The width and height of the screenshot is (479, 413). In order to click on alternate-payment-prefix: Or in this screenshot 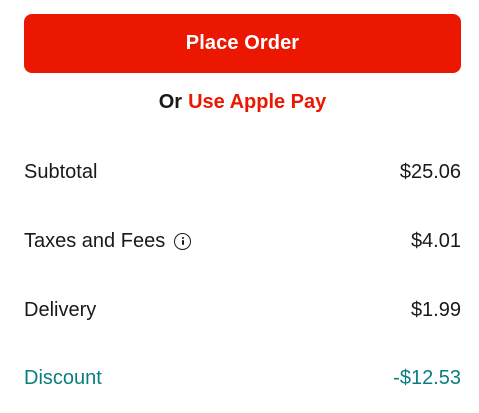, I will do `click(170, 101)`.